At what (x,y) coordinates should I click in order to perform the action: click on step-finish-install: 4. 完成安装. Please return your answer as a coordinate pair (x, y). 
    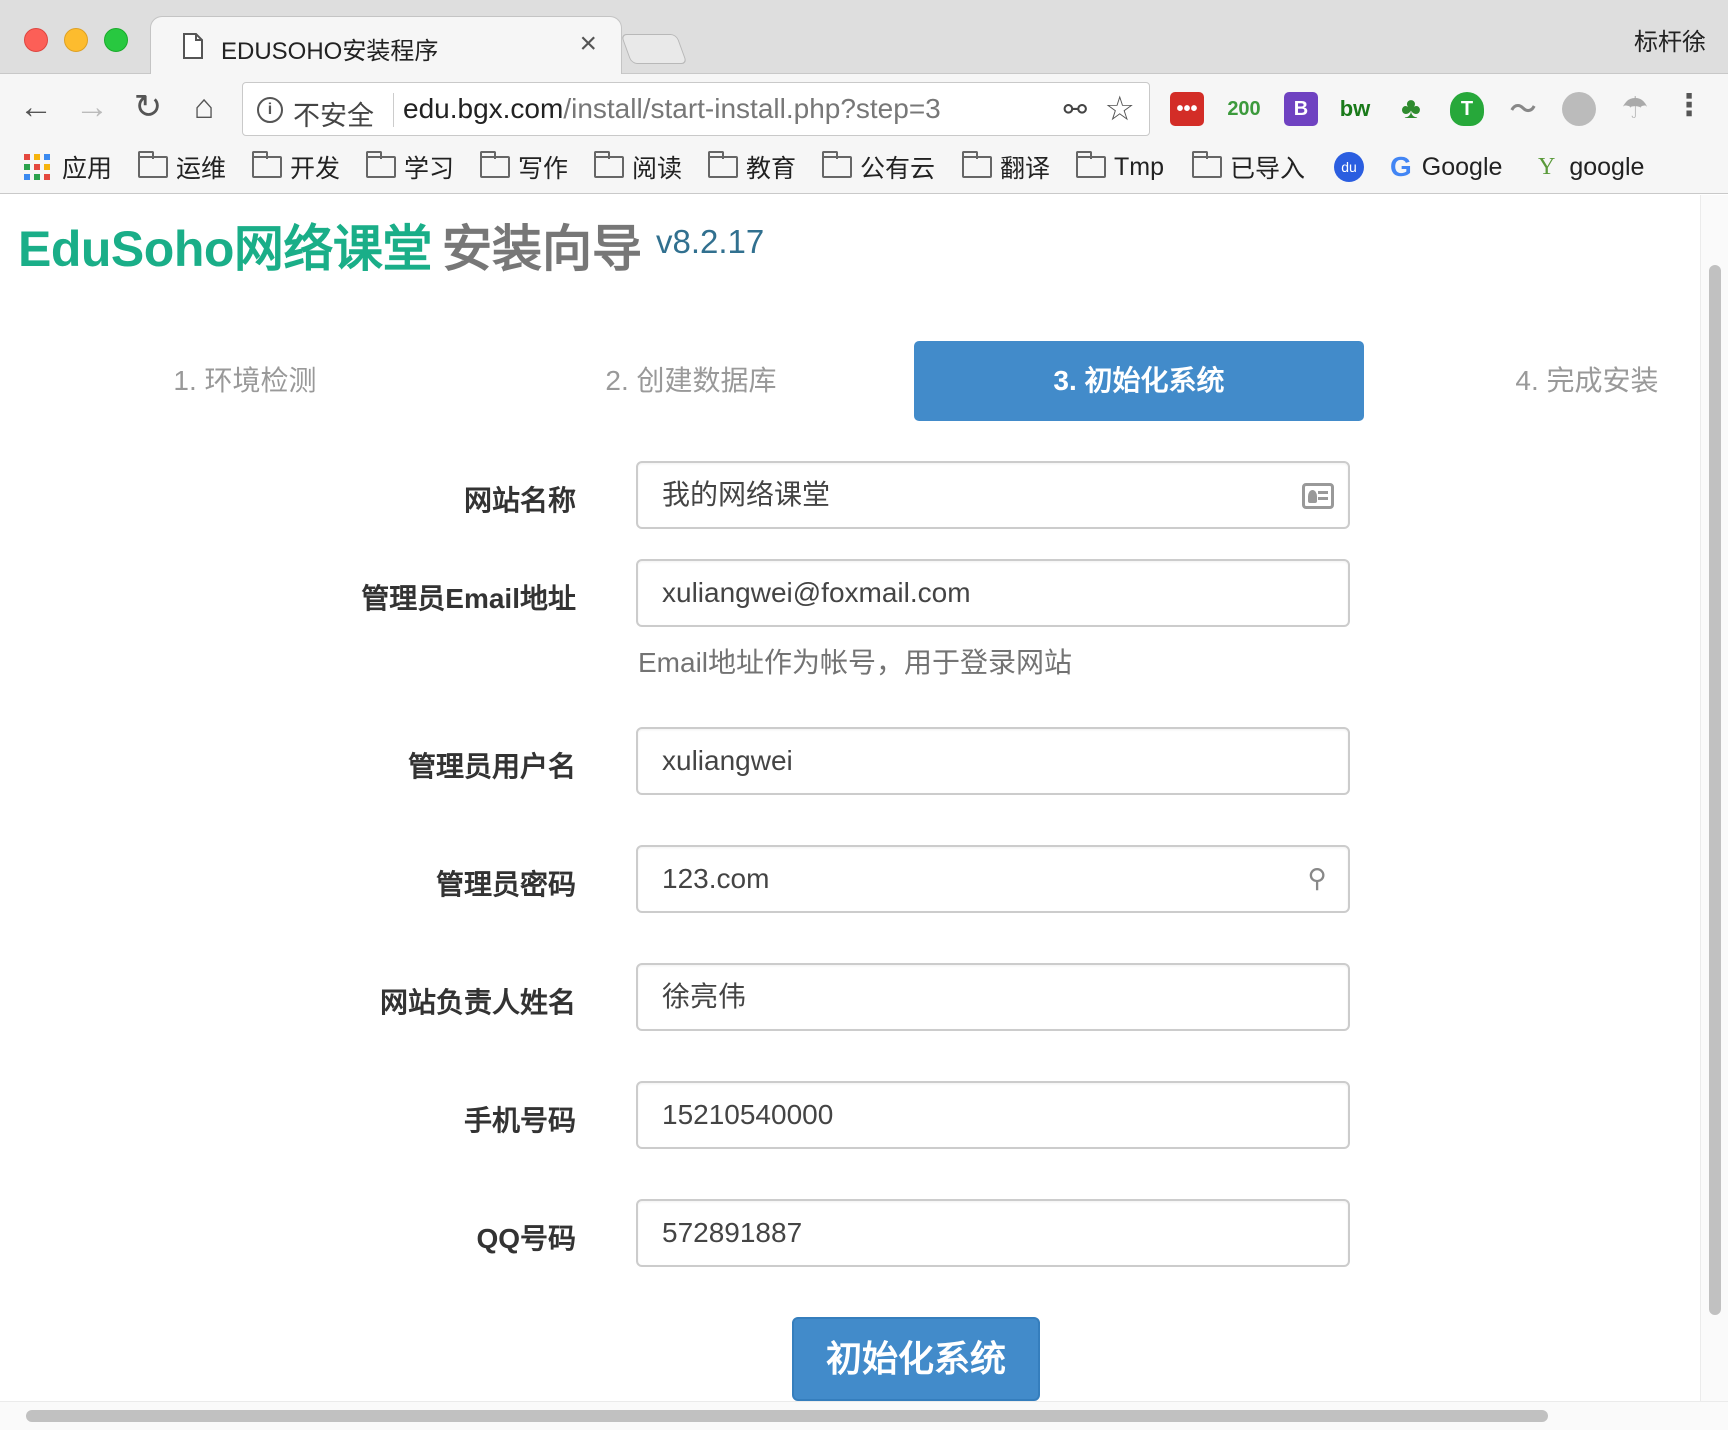
    Looking at the image, I should click on (1587, 380).